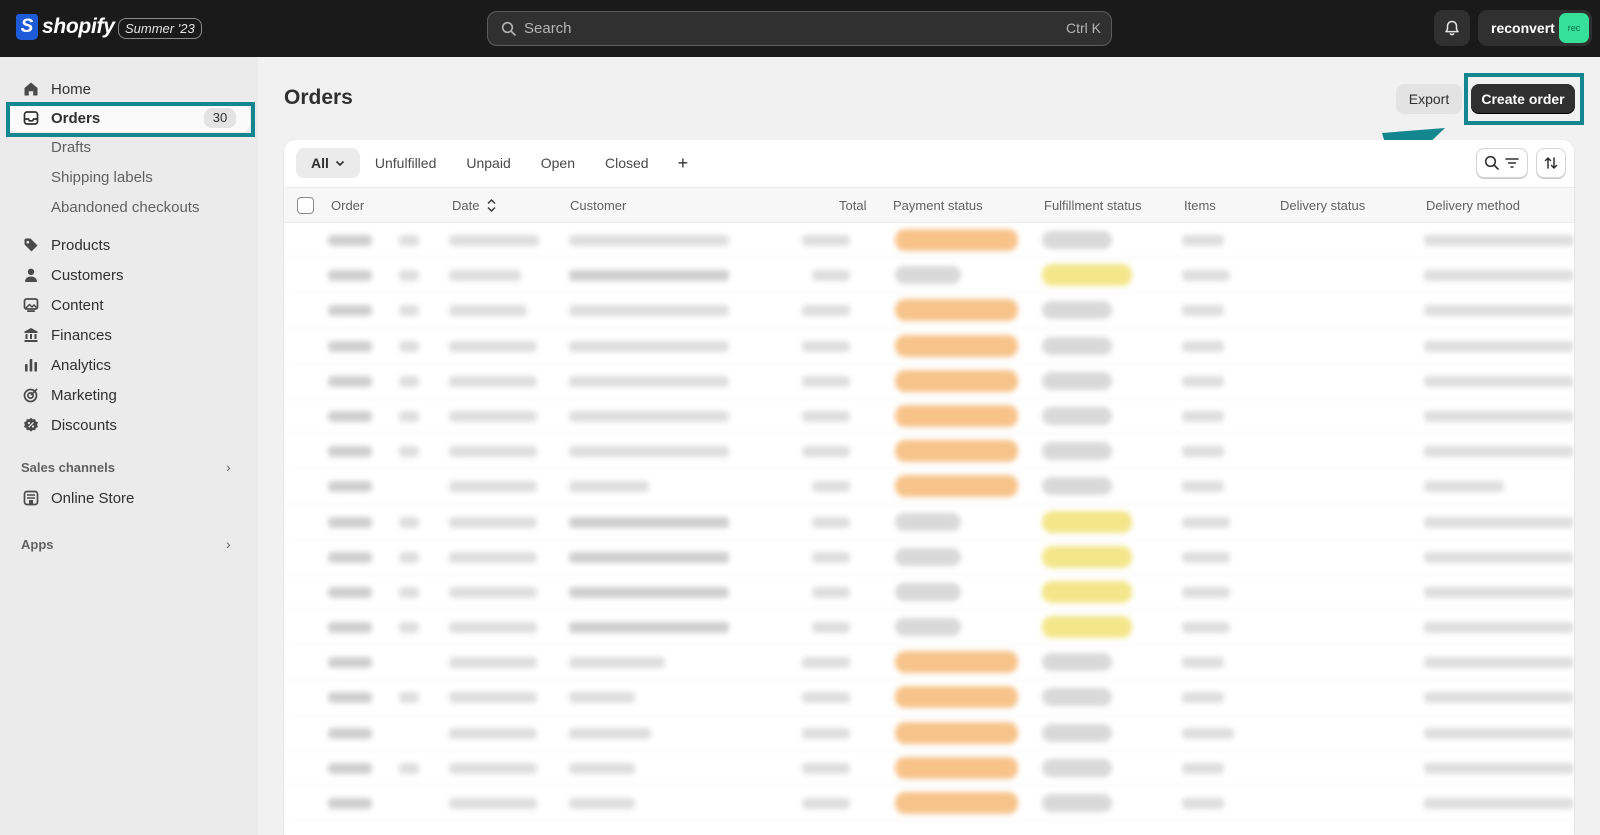 The height and width of the screenshot is (835, 1600). Describe the element at coordinates (77, 305) in the screenshot. I see `sidebar-item-label: Content` at that location.